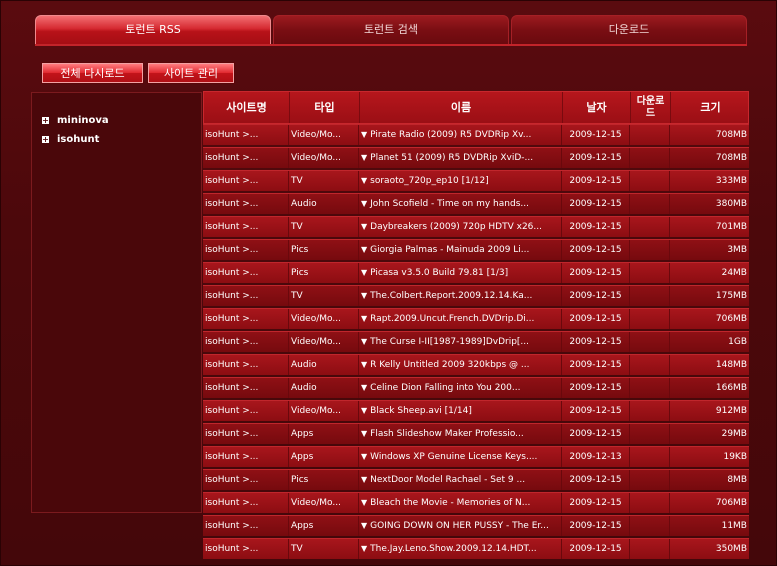  I want to click on torrent-name: soraoto_720p_ep10 [1/12], so click(429, 181).